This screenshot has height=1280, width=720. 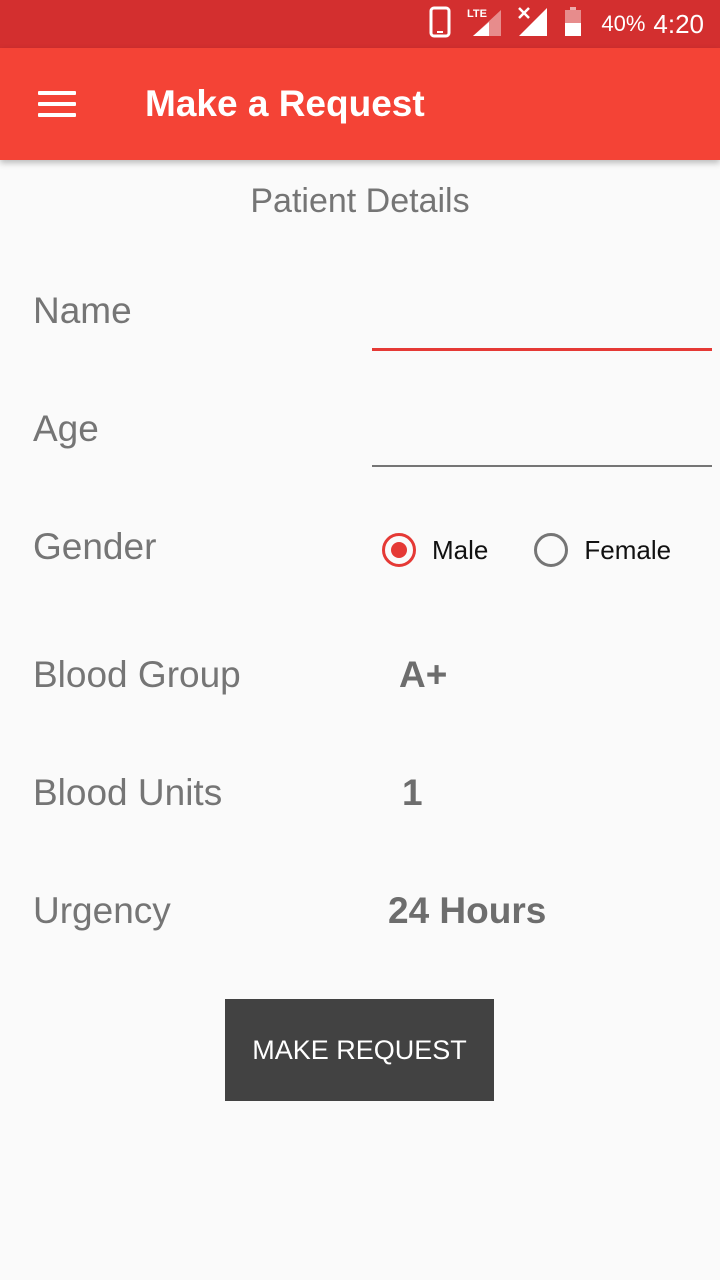 I want to click on svg-text: LTE, so click(x=477, y=14).